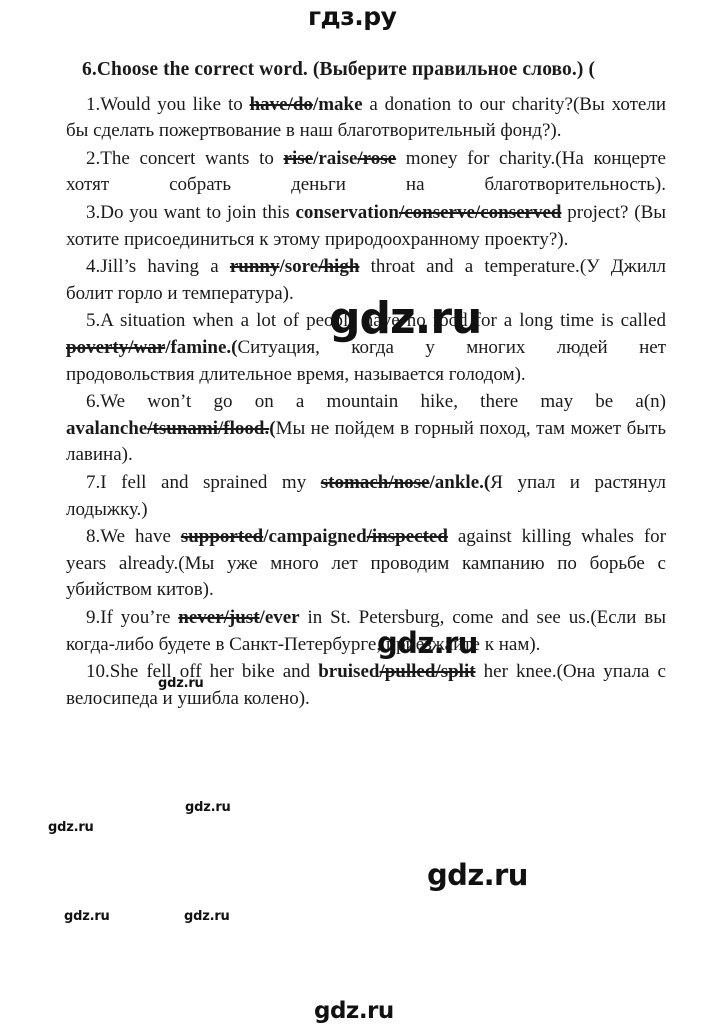 The width and height of the screenshot is (720, 1030). What do you see at coordinates (480, 213) in the screenshot?
I see `item-struck-option: /conserve/conserved` at bounding box center [480, 213].